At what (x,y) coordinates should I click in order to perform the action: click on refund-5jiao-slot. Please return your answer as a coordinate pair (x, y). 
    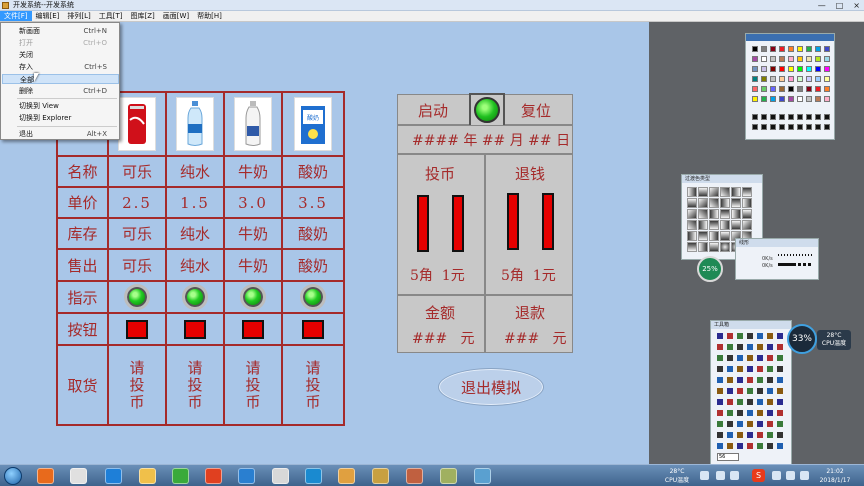
    Looking at the image, I should click on (513, 221).